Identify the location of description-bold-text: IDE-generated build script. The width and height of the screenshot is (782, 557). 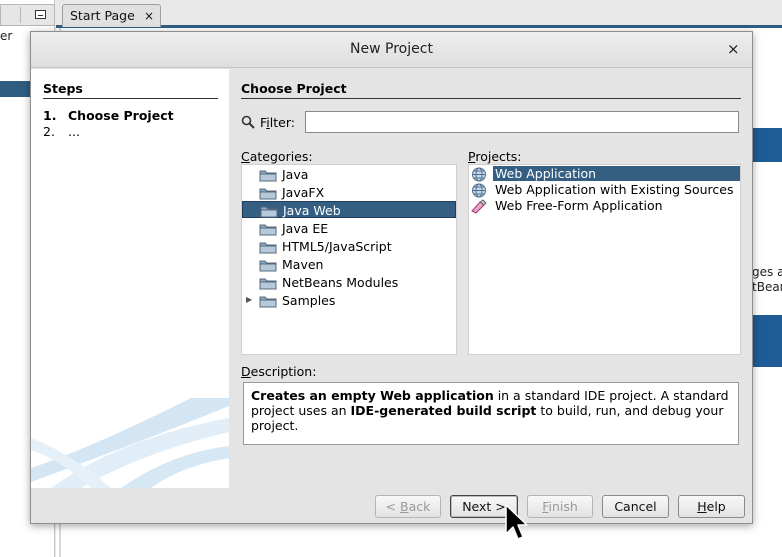
(443, 410).